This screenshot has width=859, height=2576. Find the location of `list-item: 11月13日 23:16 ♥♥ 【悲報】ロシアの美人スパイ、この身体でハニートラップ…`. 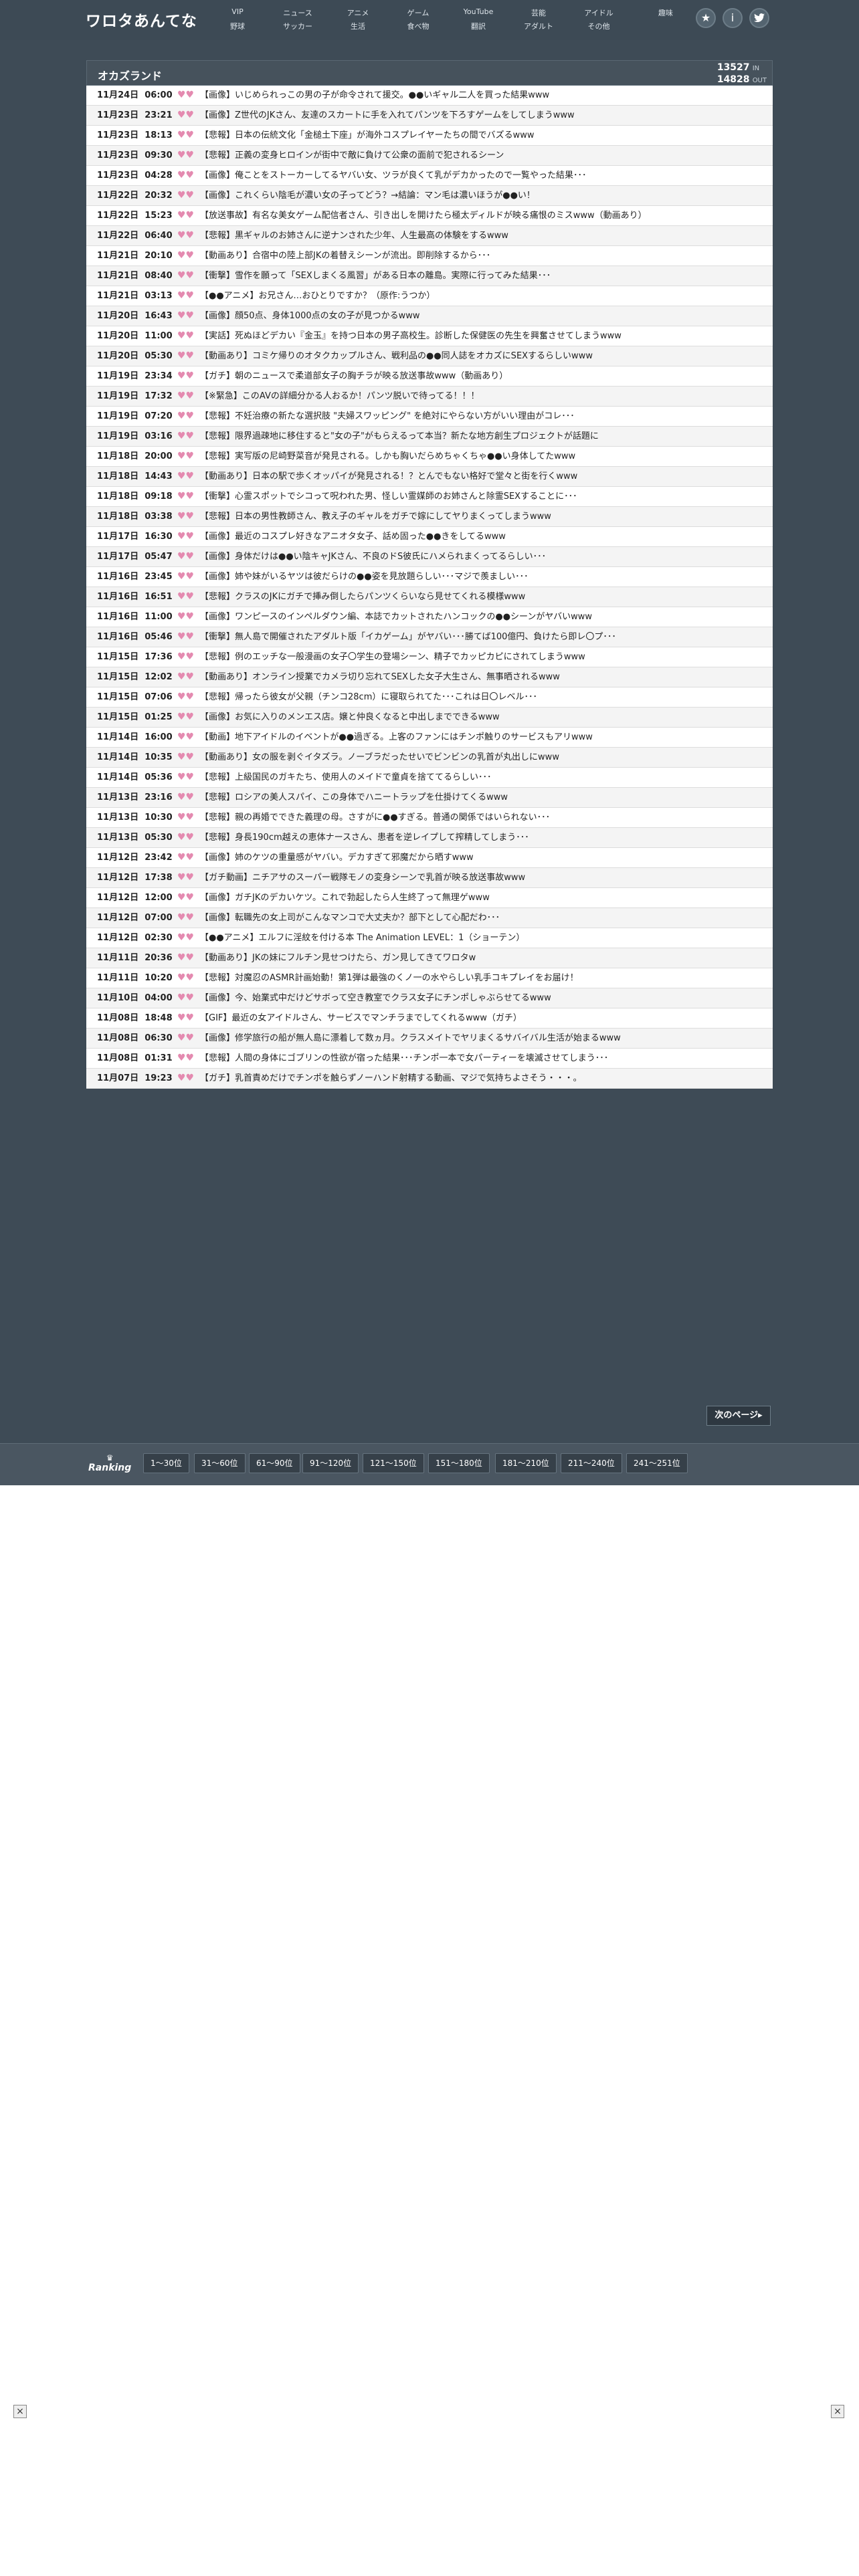

list-item: 11月13日 23:16 ♥♥ 【悲報】ロシアの美人スパイ、この身体でハニートラップ… is located at coordinates (429, 798).